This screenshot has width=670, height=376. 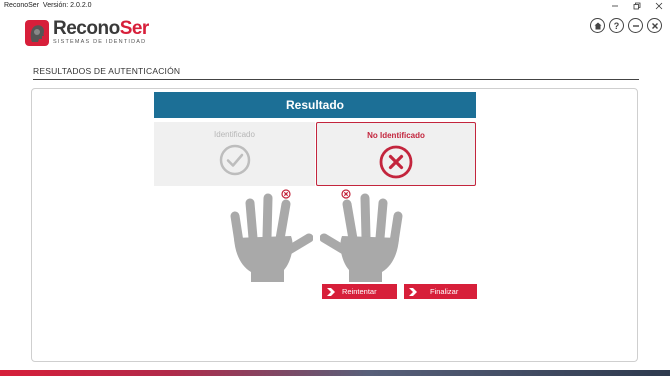 What do you see at coordinates (659, 6) in the screenshot?
I see `window-close-button` at bounding box center [659, 6].